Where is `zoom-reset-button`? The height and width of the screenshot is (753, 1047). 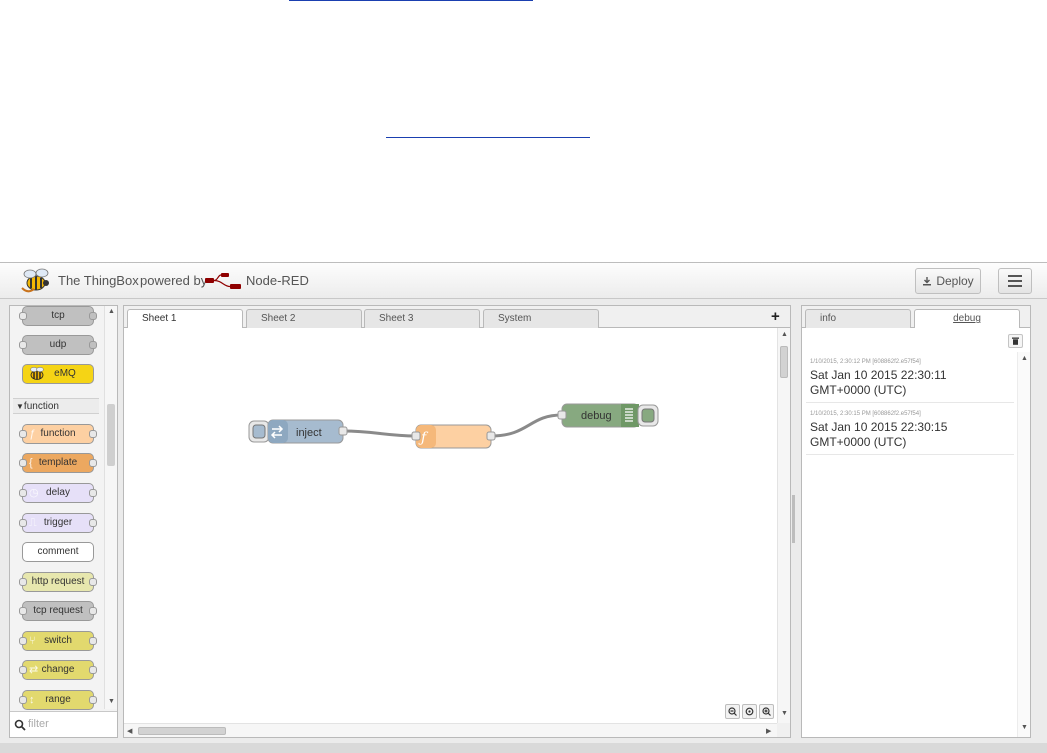 zoom-reset-button is located at coordinates (749, 711).